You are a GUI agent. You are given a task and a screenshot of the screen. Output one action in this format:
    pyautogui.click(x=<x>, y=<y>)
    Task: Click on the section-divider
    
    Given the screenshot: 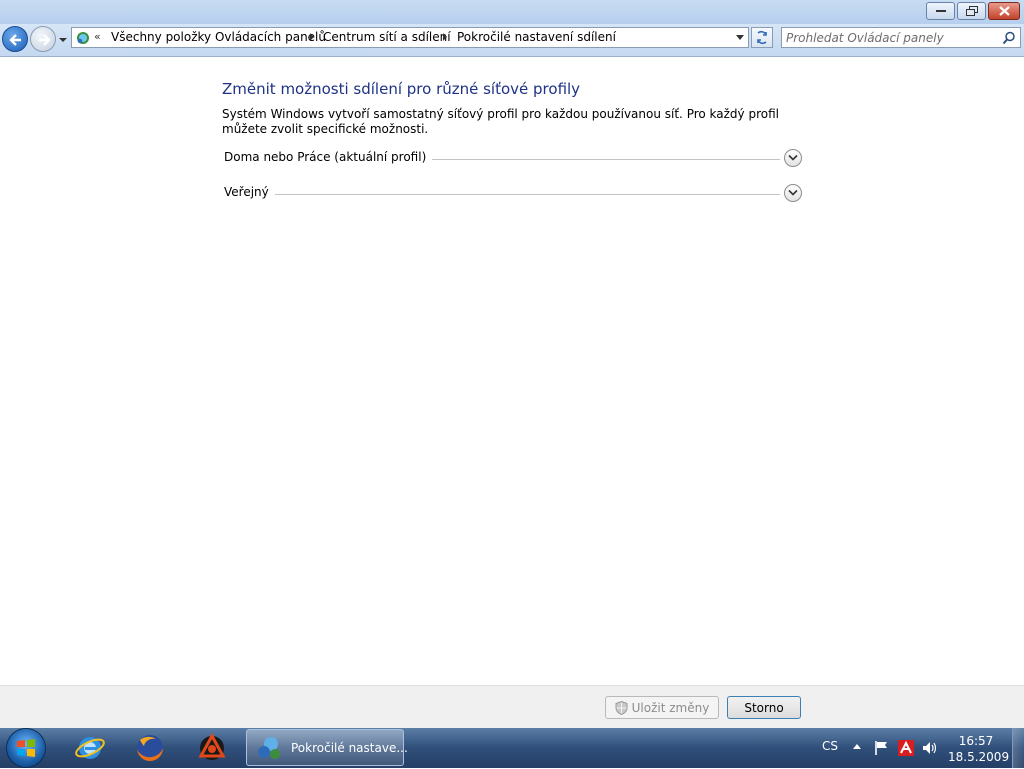 What is the action you would take?
    pyautogui.click(x=502, y=194)
    